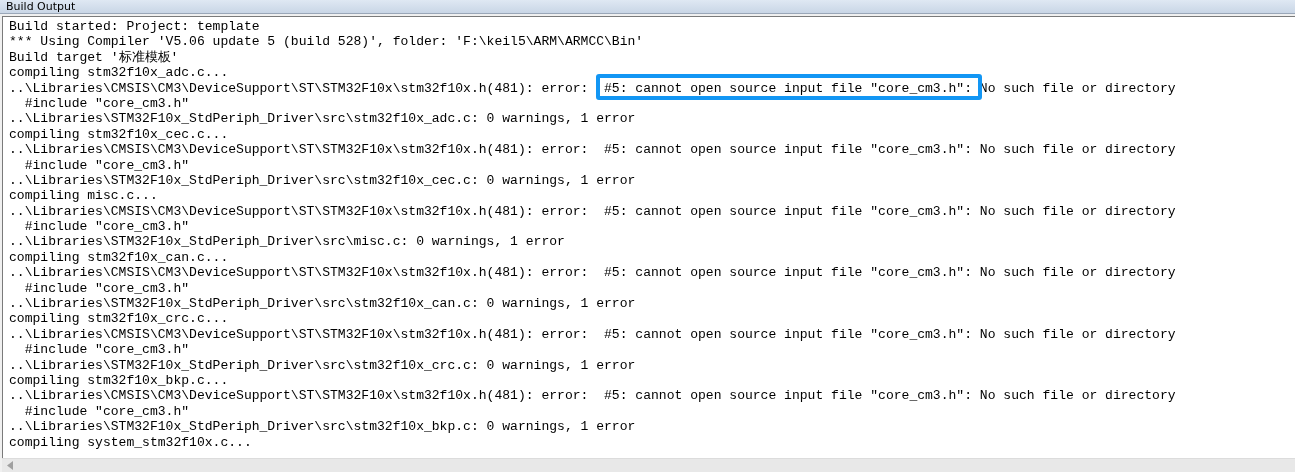  What do you see at coordinates (94, 57) in the screenshot?
I see `output-line: Build target '标准模板'` at bounding box center [94, 57].